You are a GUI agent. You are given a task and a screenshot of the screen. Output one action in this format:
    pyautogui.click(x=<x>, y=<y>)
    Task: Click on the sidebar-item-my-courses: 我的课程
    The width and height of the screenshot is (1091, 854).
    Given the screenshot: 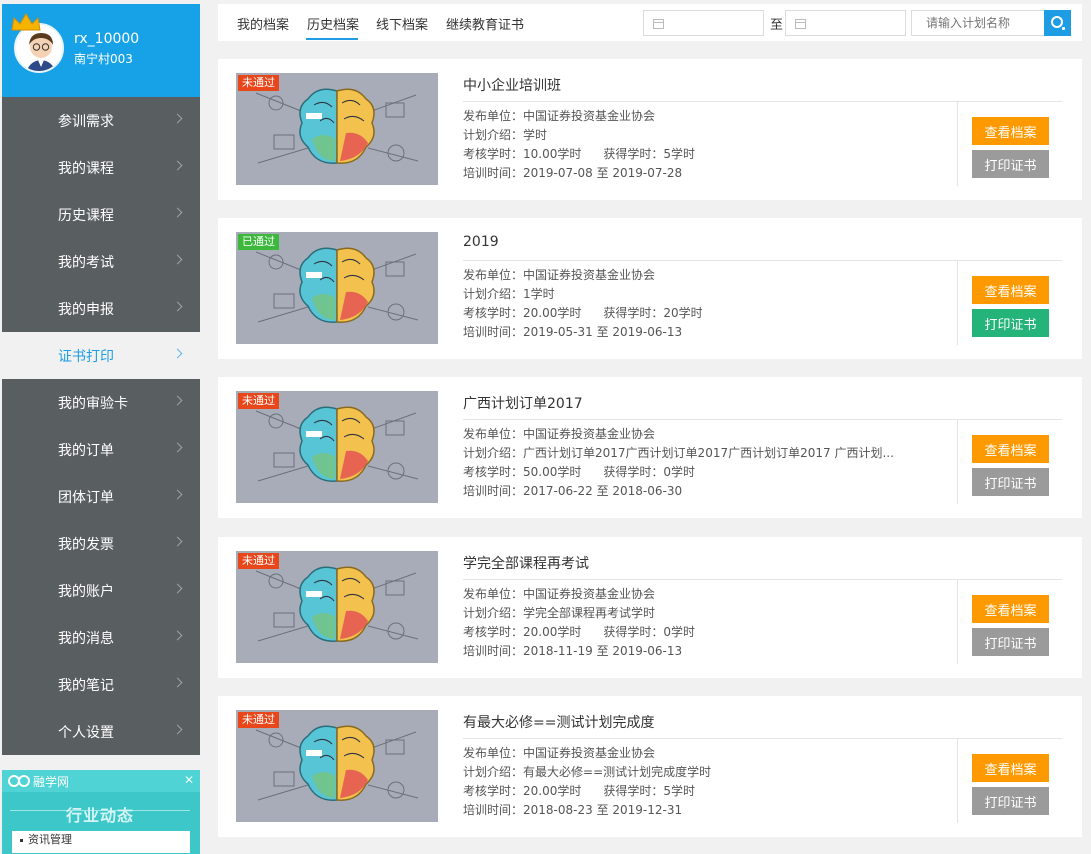 What is the action you would take?
    pyautogui.click(x=101, y=167)
    